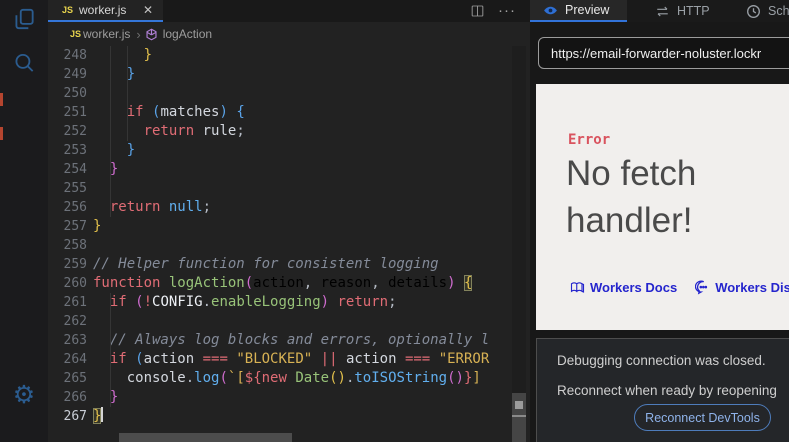 This screenshot has width=789, height=442. I want to click on url-bar, so click(663, 53).